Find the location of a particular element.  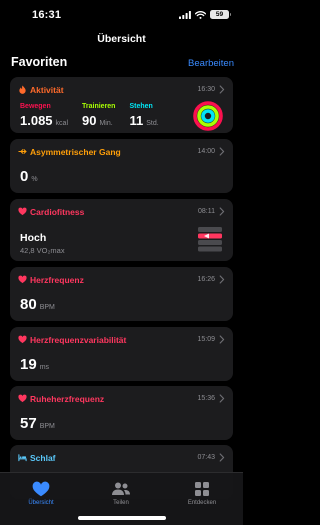

exercise-label: Trainieren is located at coordinates (99, 106).